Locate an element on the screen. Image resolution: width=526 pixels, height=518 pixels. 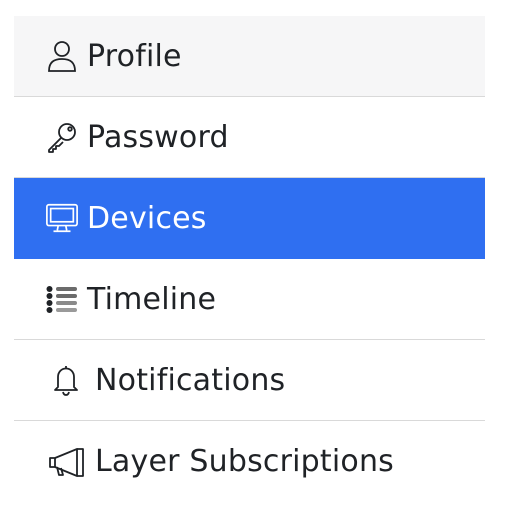
menu-item-timeline: Timeline is located at coordinates (249, 299).